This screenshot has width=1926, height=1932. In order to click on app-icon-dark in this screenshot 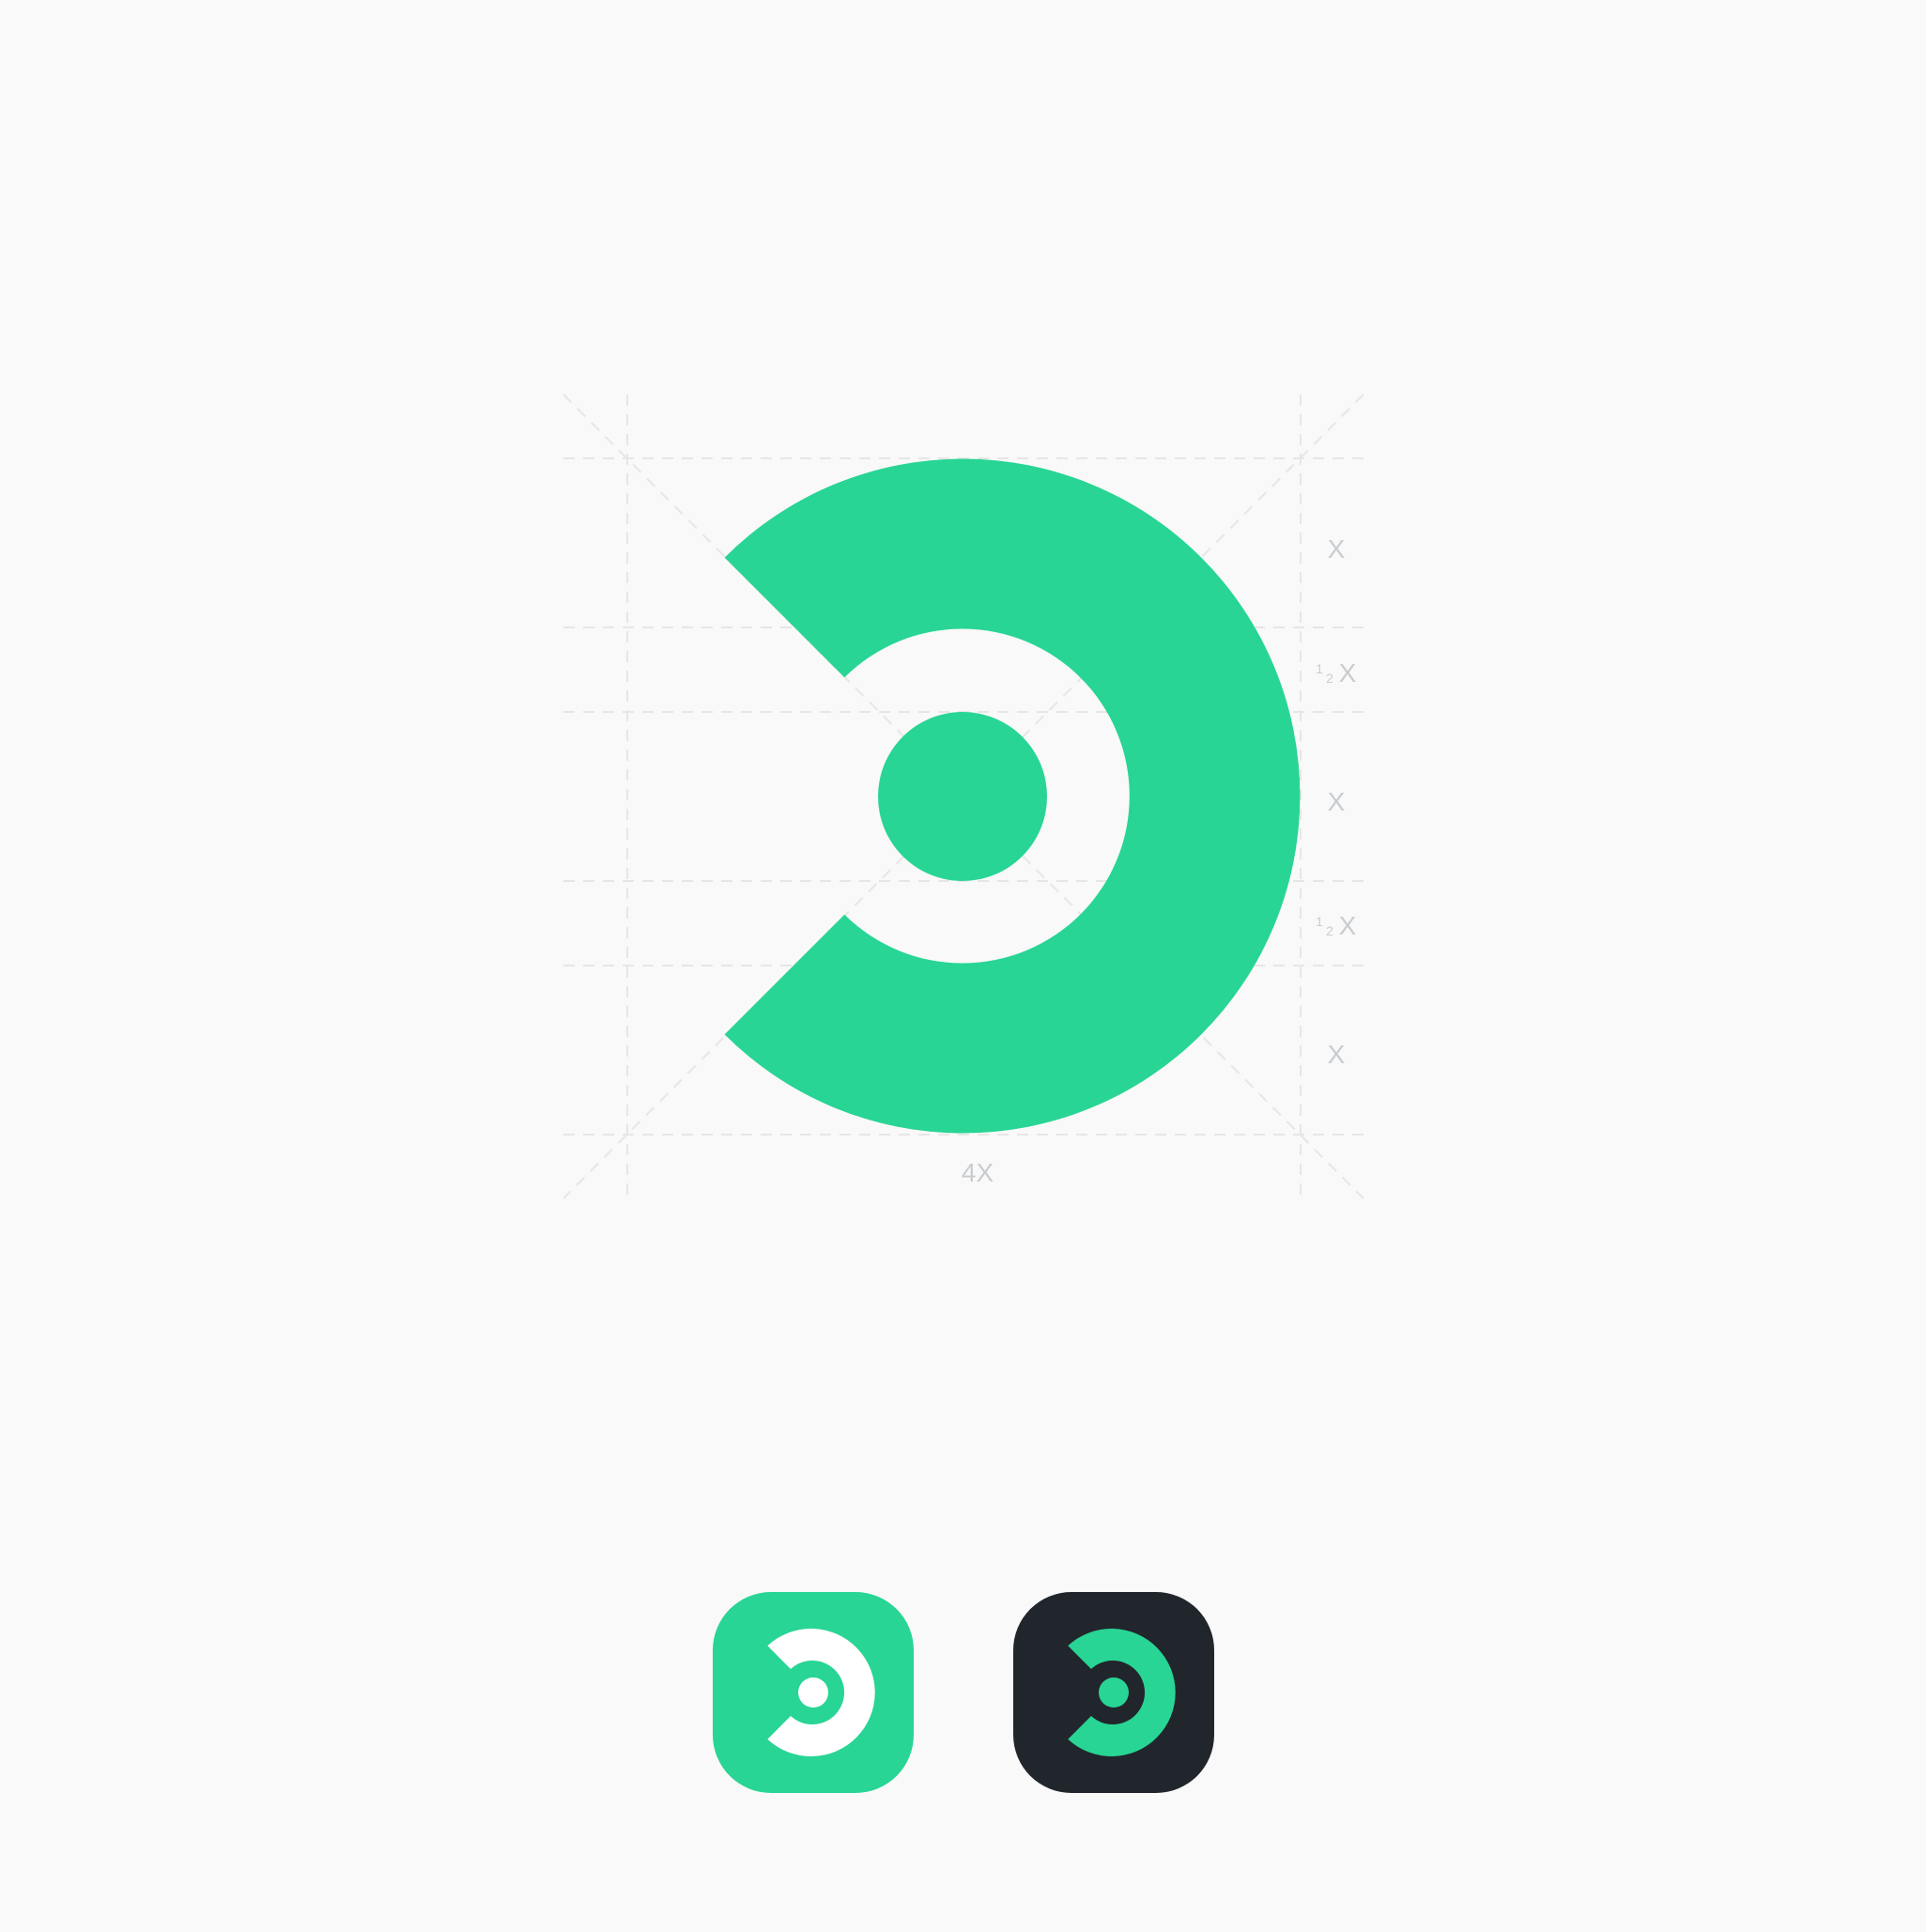, I will do `click(1113, 1693)`.